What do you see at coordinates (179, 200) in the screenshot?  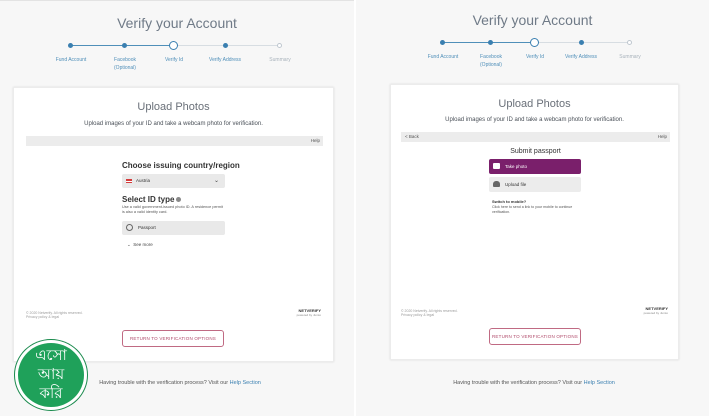 I see `info-icon` at bounding box center [179, 200].